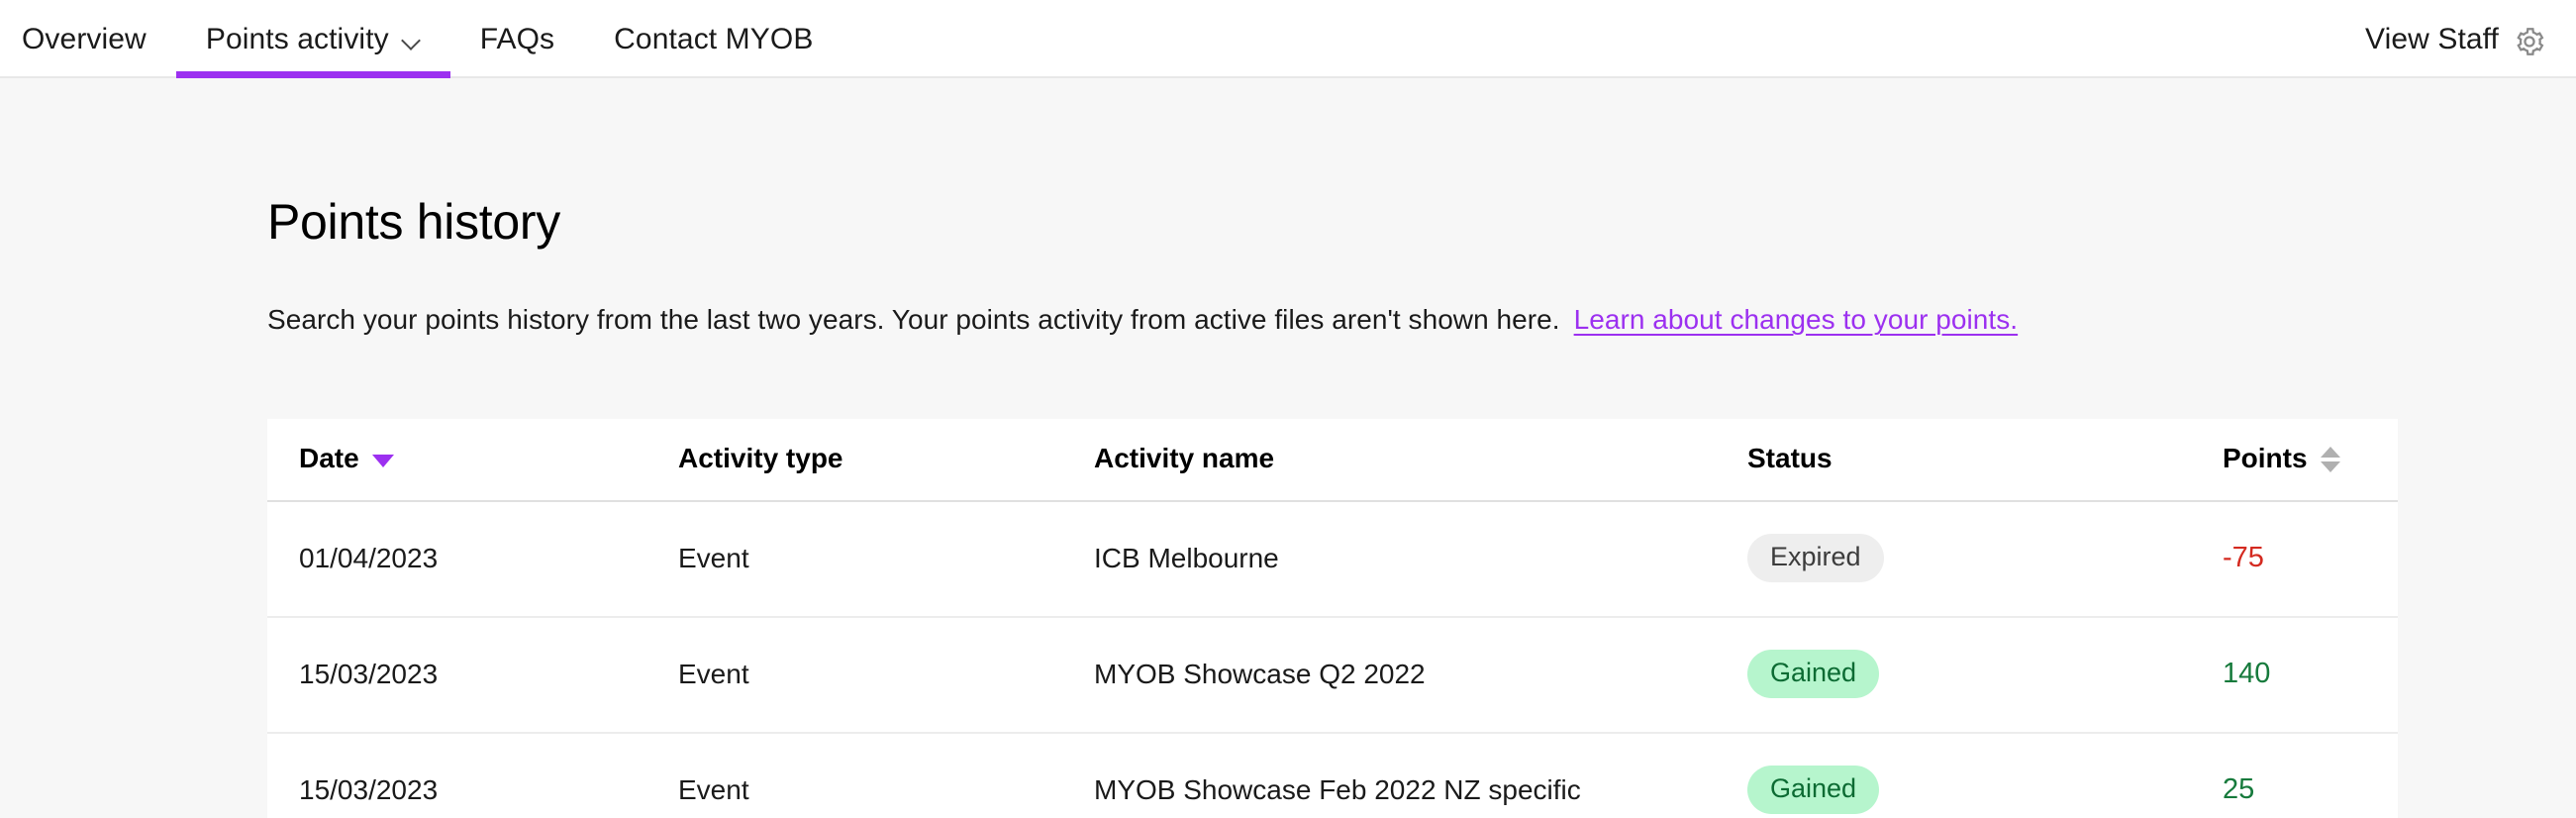  I want to click on column-header-points: Points, so click(2310, 460).